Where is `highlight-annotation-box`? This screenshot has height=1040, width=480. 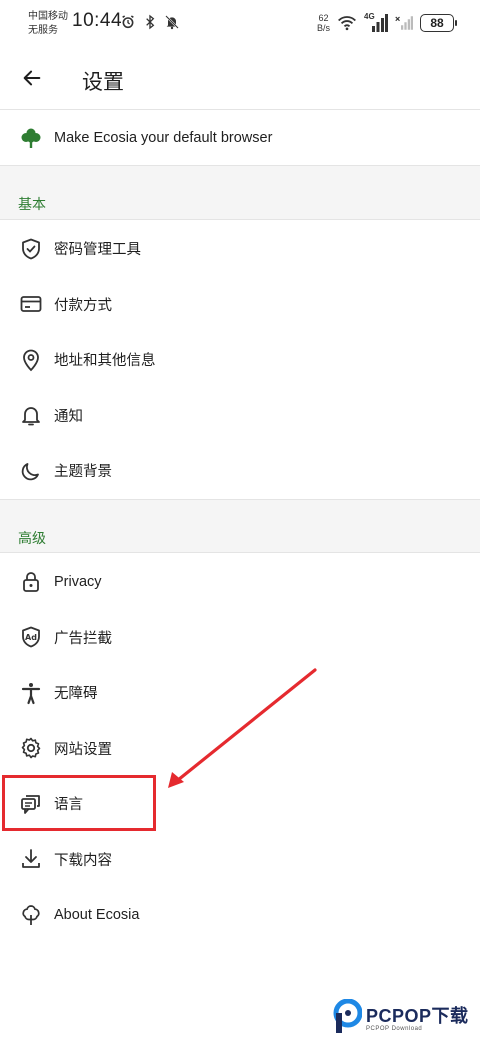 highlight-annotation-box is located at coordinates (79, 803).